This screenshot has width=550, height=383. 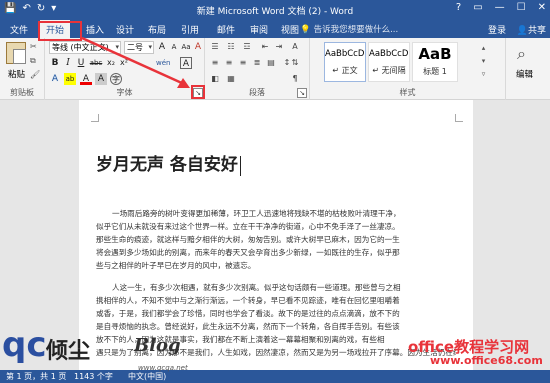 What do you see at coordinates (215, 47) in the screenshot?
I see `bullets-icon: ☰` at bounding box center [215, 47].